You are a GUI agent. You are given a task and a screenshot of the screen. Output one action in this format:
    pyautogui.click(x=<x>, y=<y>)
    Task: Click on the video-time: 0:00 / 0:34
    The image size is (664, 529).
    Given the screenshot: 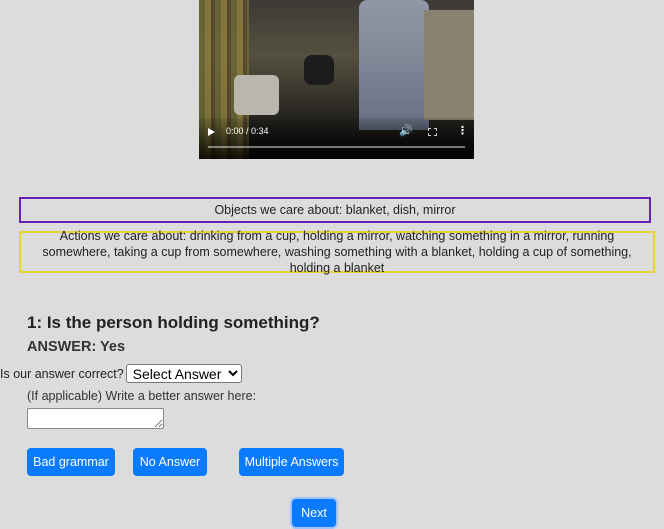 What is the action you would take?
    pyautogui.click(x=247, y=131)
    